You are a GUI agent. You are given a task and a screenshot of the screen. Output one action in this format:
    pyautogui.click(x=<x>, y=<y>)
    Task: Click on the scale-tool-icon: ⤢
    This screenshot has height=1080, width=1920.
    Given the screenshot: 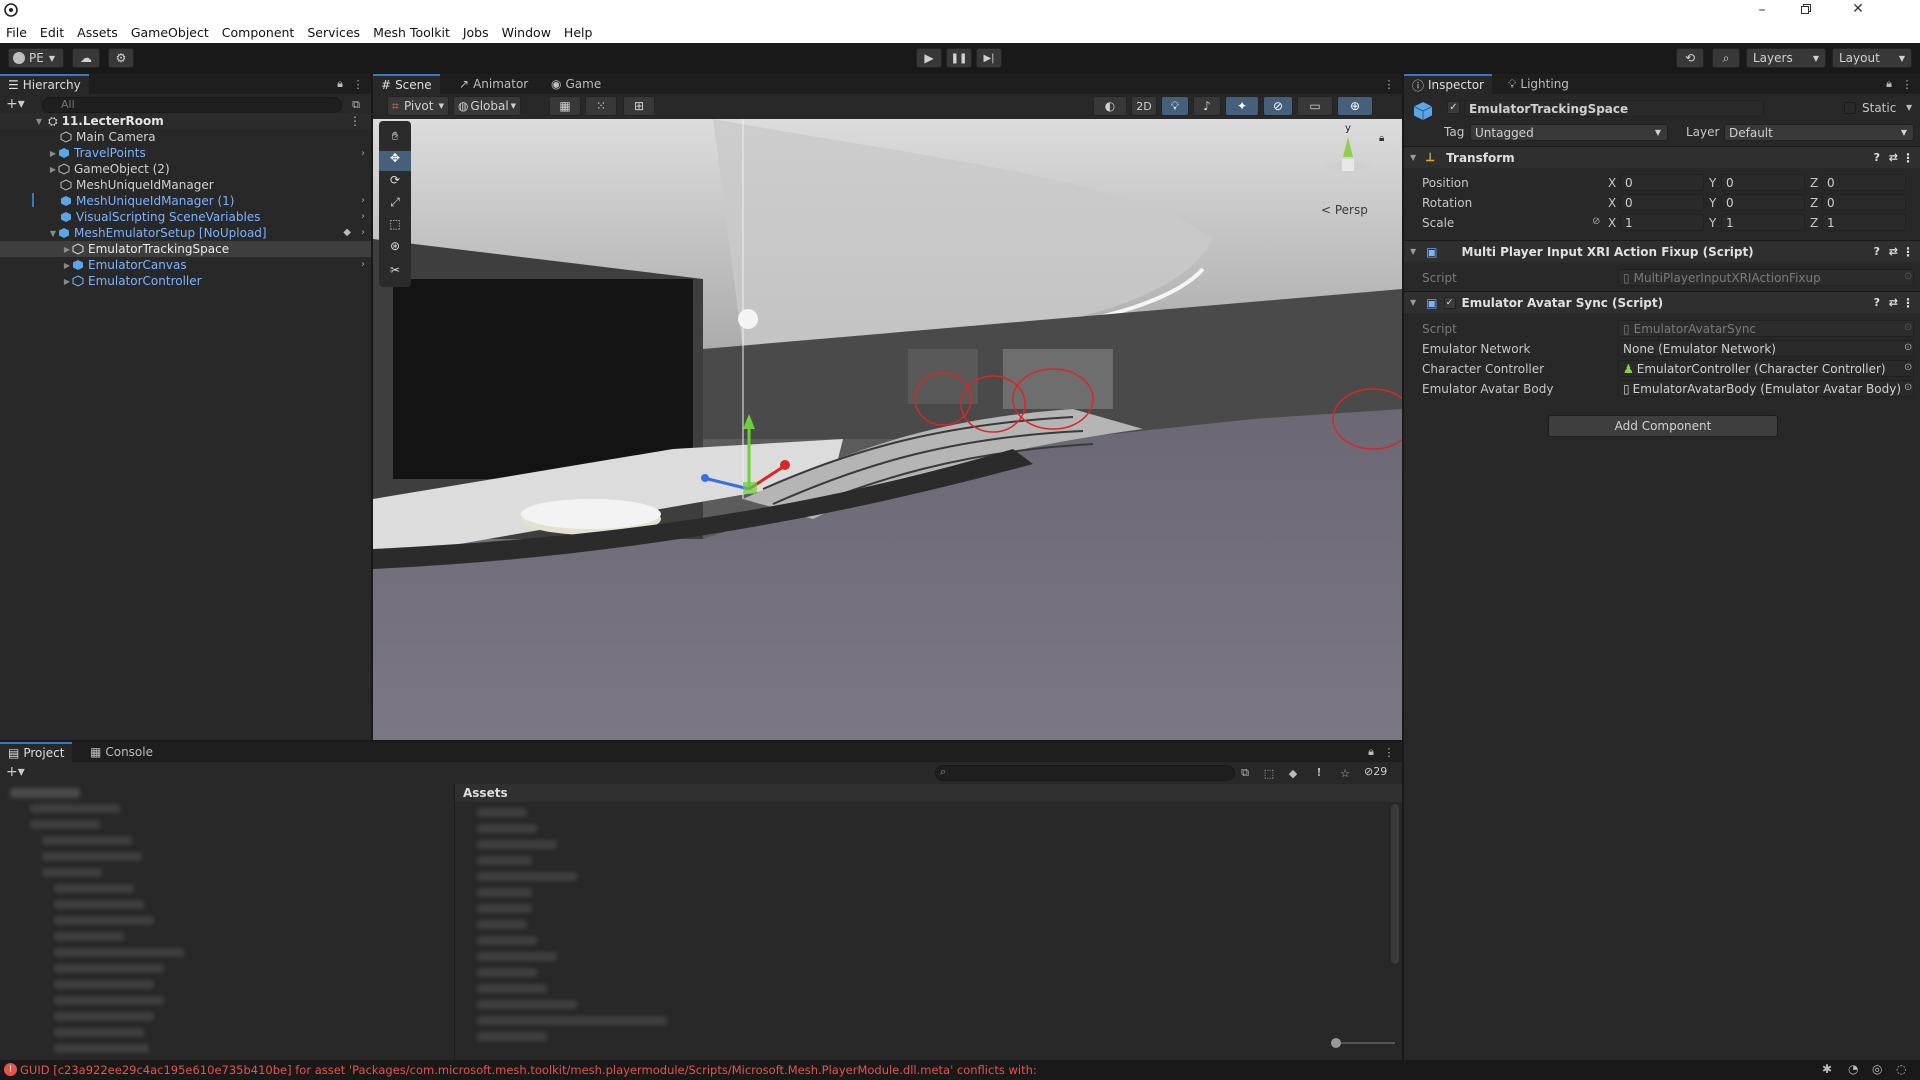 What is the action you would take?
    pyautogui.click(x=395, y=205)
    